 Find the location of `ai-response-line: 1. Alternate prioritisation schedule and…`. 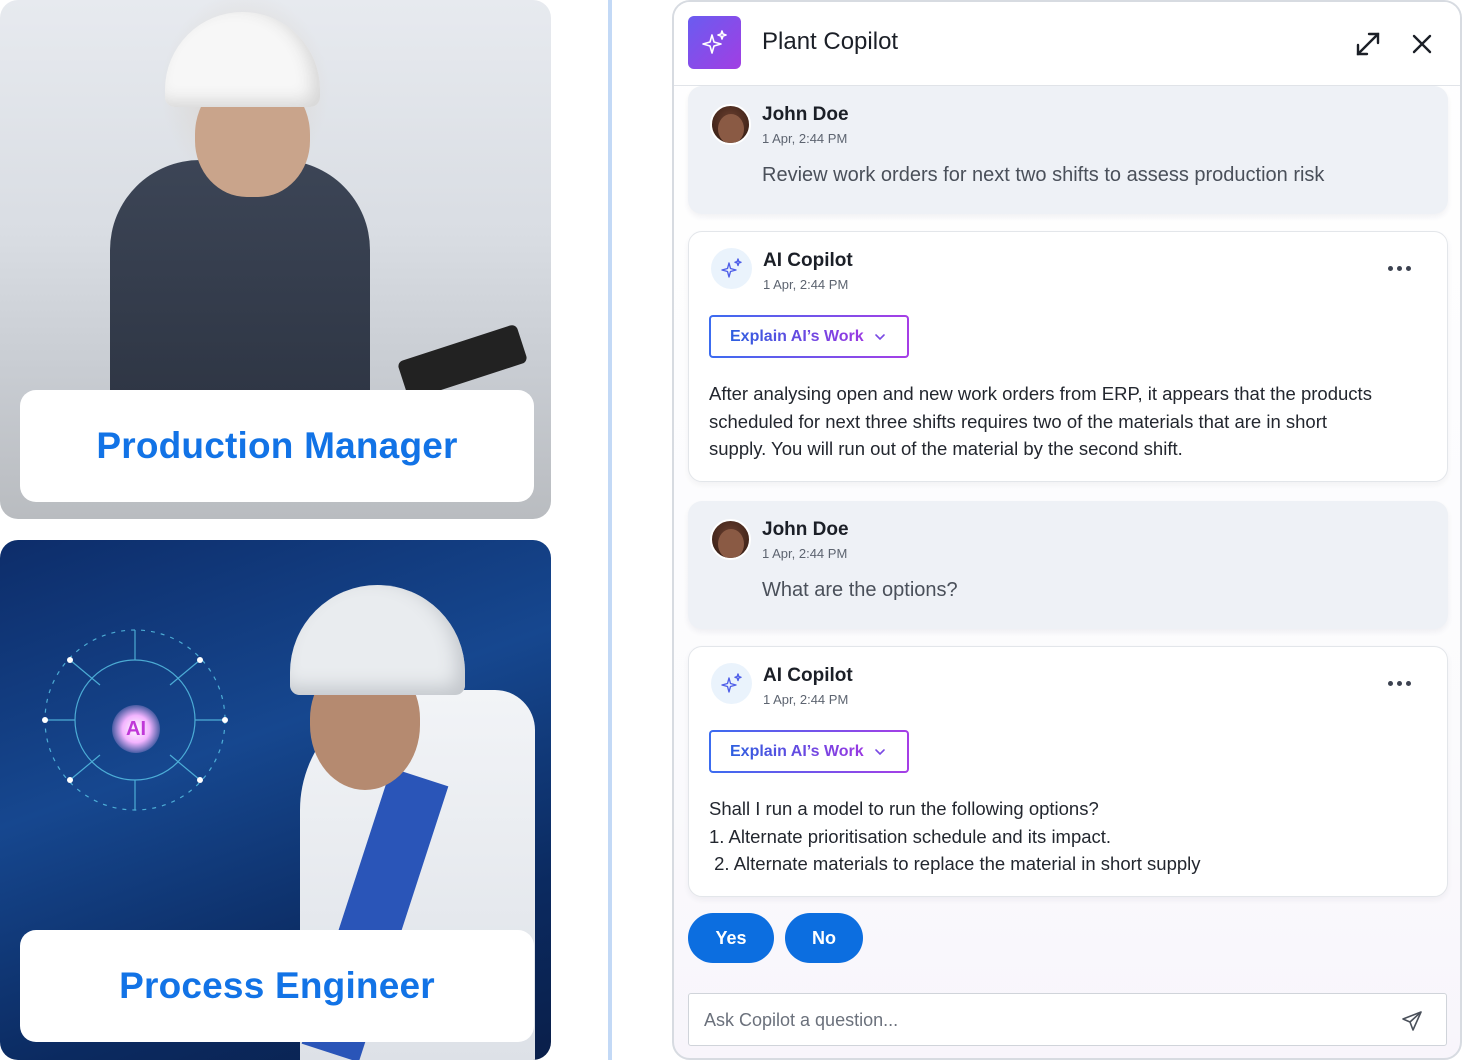

ai-response-line: 1. Alternate prioritisation schedule and… is located at coordinates (910, 836).